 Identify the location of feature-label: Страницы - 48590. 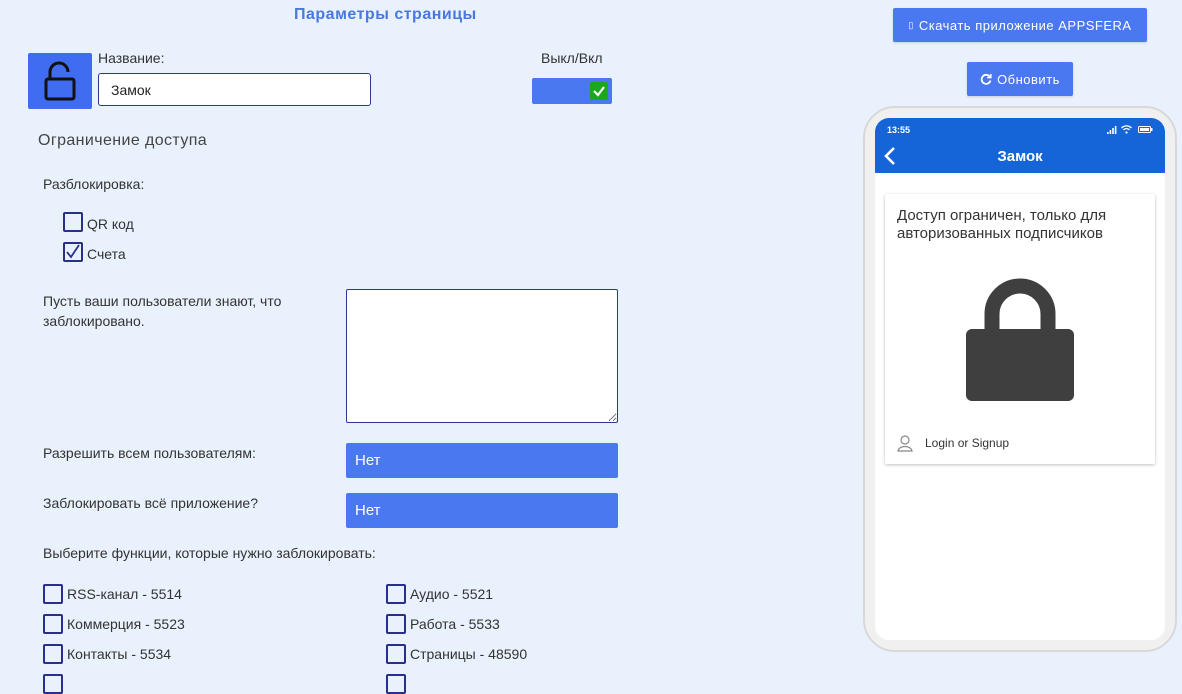
(469, 654).